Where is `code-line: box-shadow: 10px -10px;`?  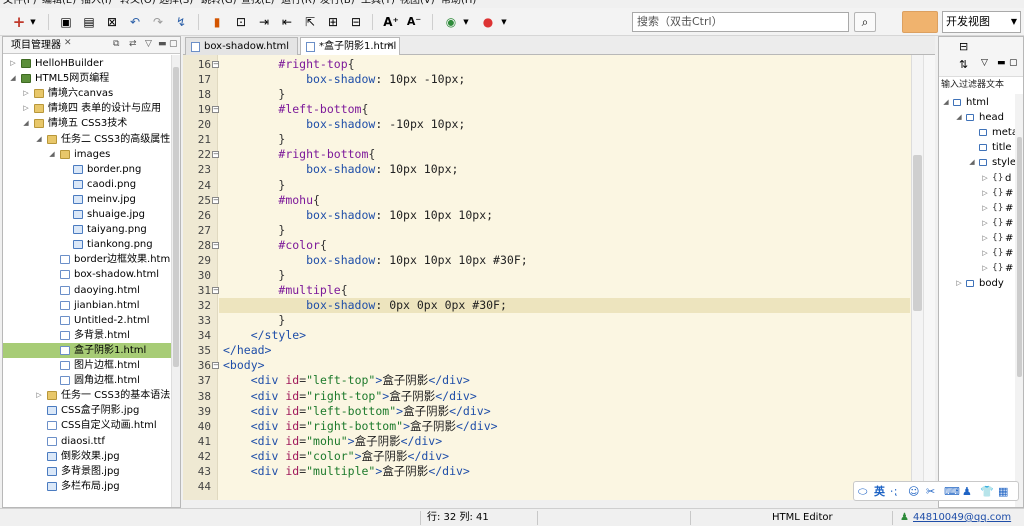 code-line: box-shadow: 10px -10px; is located at coordinates (563, 79).